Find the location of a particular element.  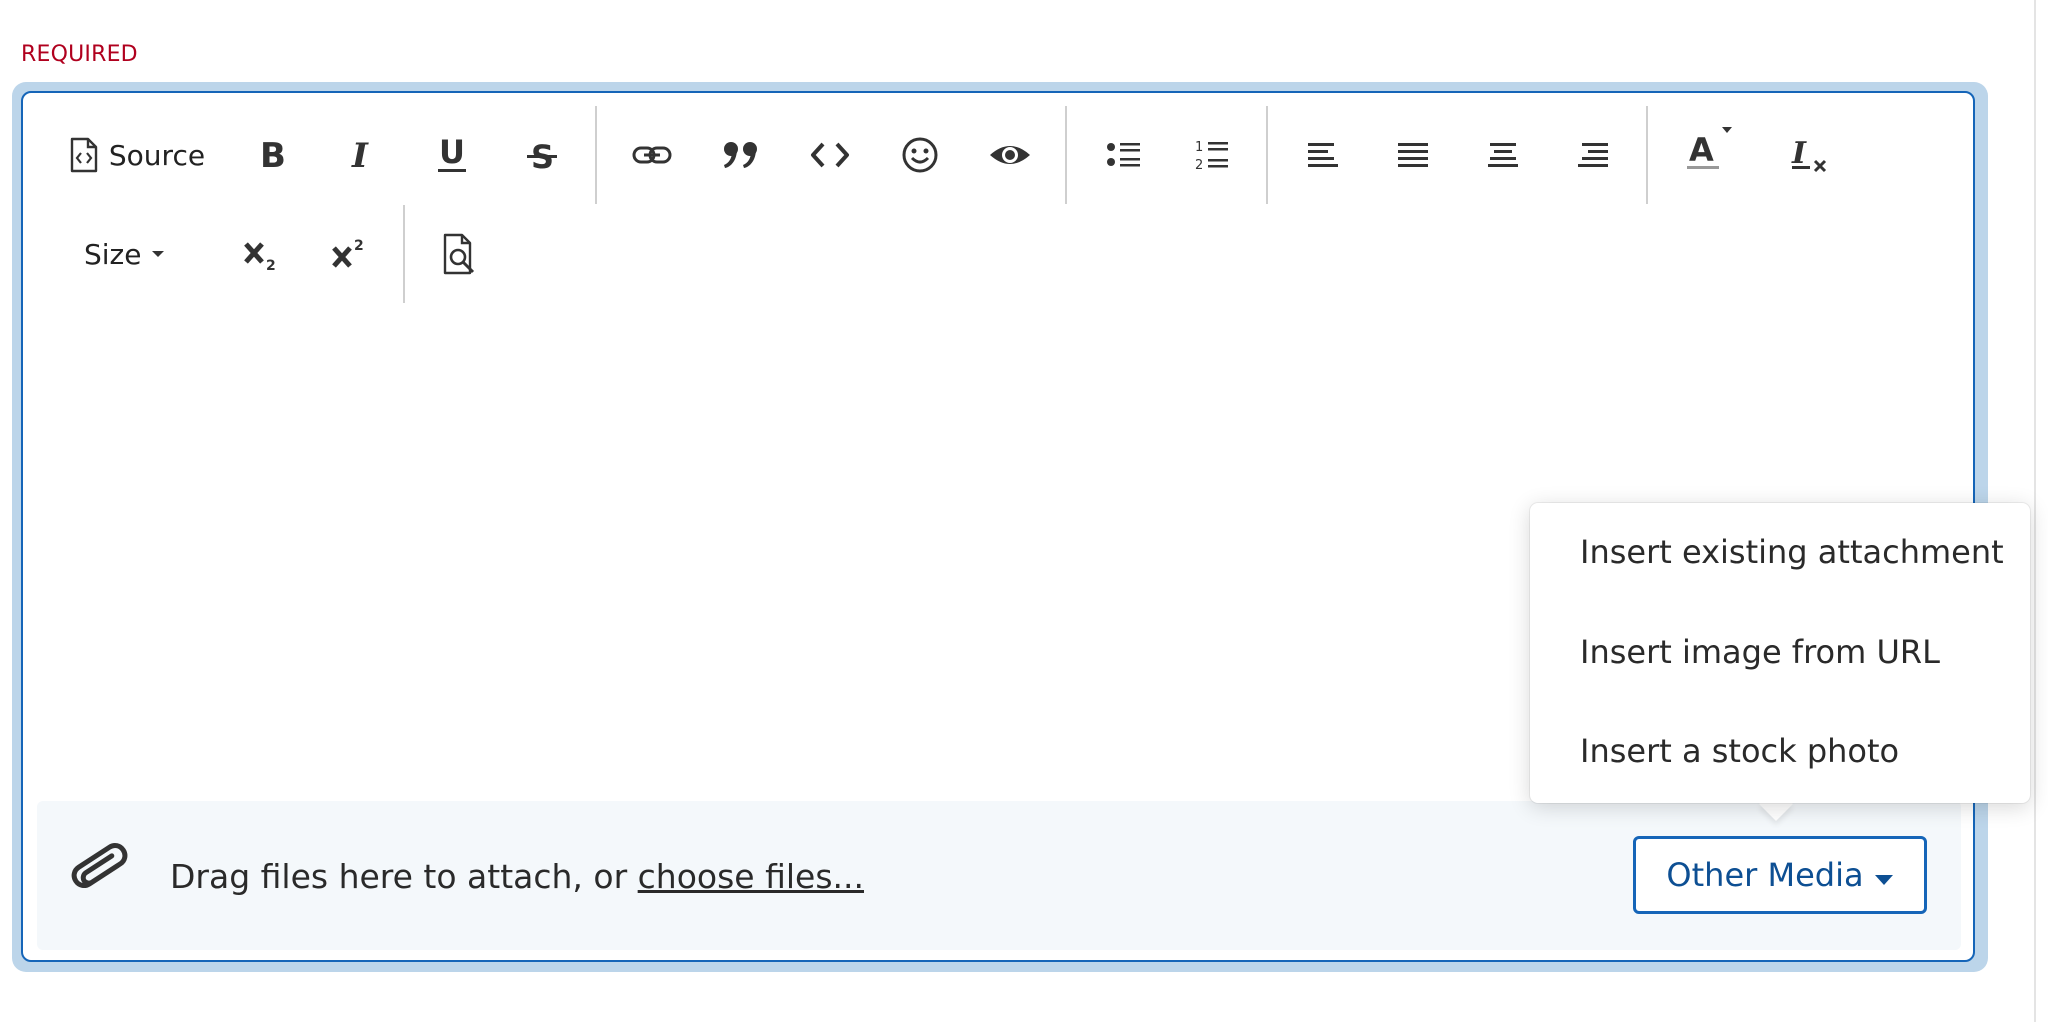

code-button is located at coordinates (830, 155).